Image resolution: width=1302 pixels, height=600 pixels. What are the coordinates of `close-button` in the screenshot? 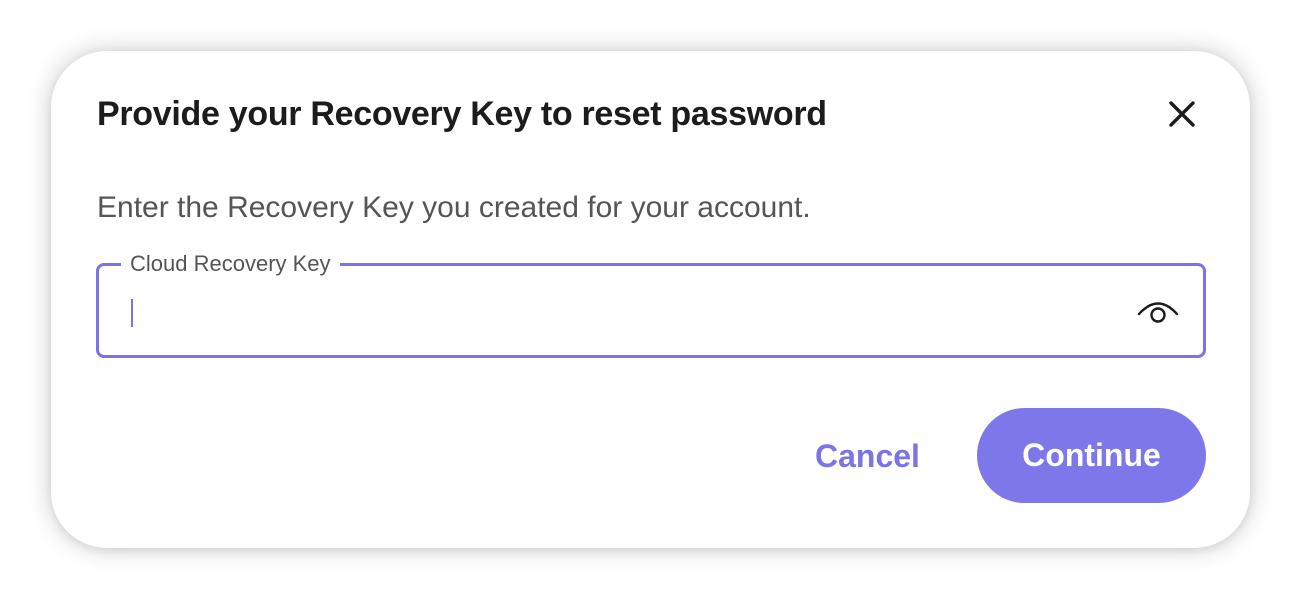 It's located at (1182, 114).